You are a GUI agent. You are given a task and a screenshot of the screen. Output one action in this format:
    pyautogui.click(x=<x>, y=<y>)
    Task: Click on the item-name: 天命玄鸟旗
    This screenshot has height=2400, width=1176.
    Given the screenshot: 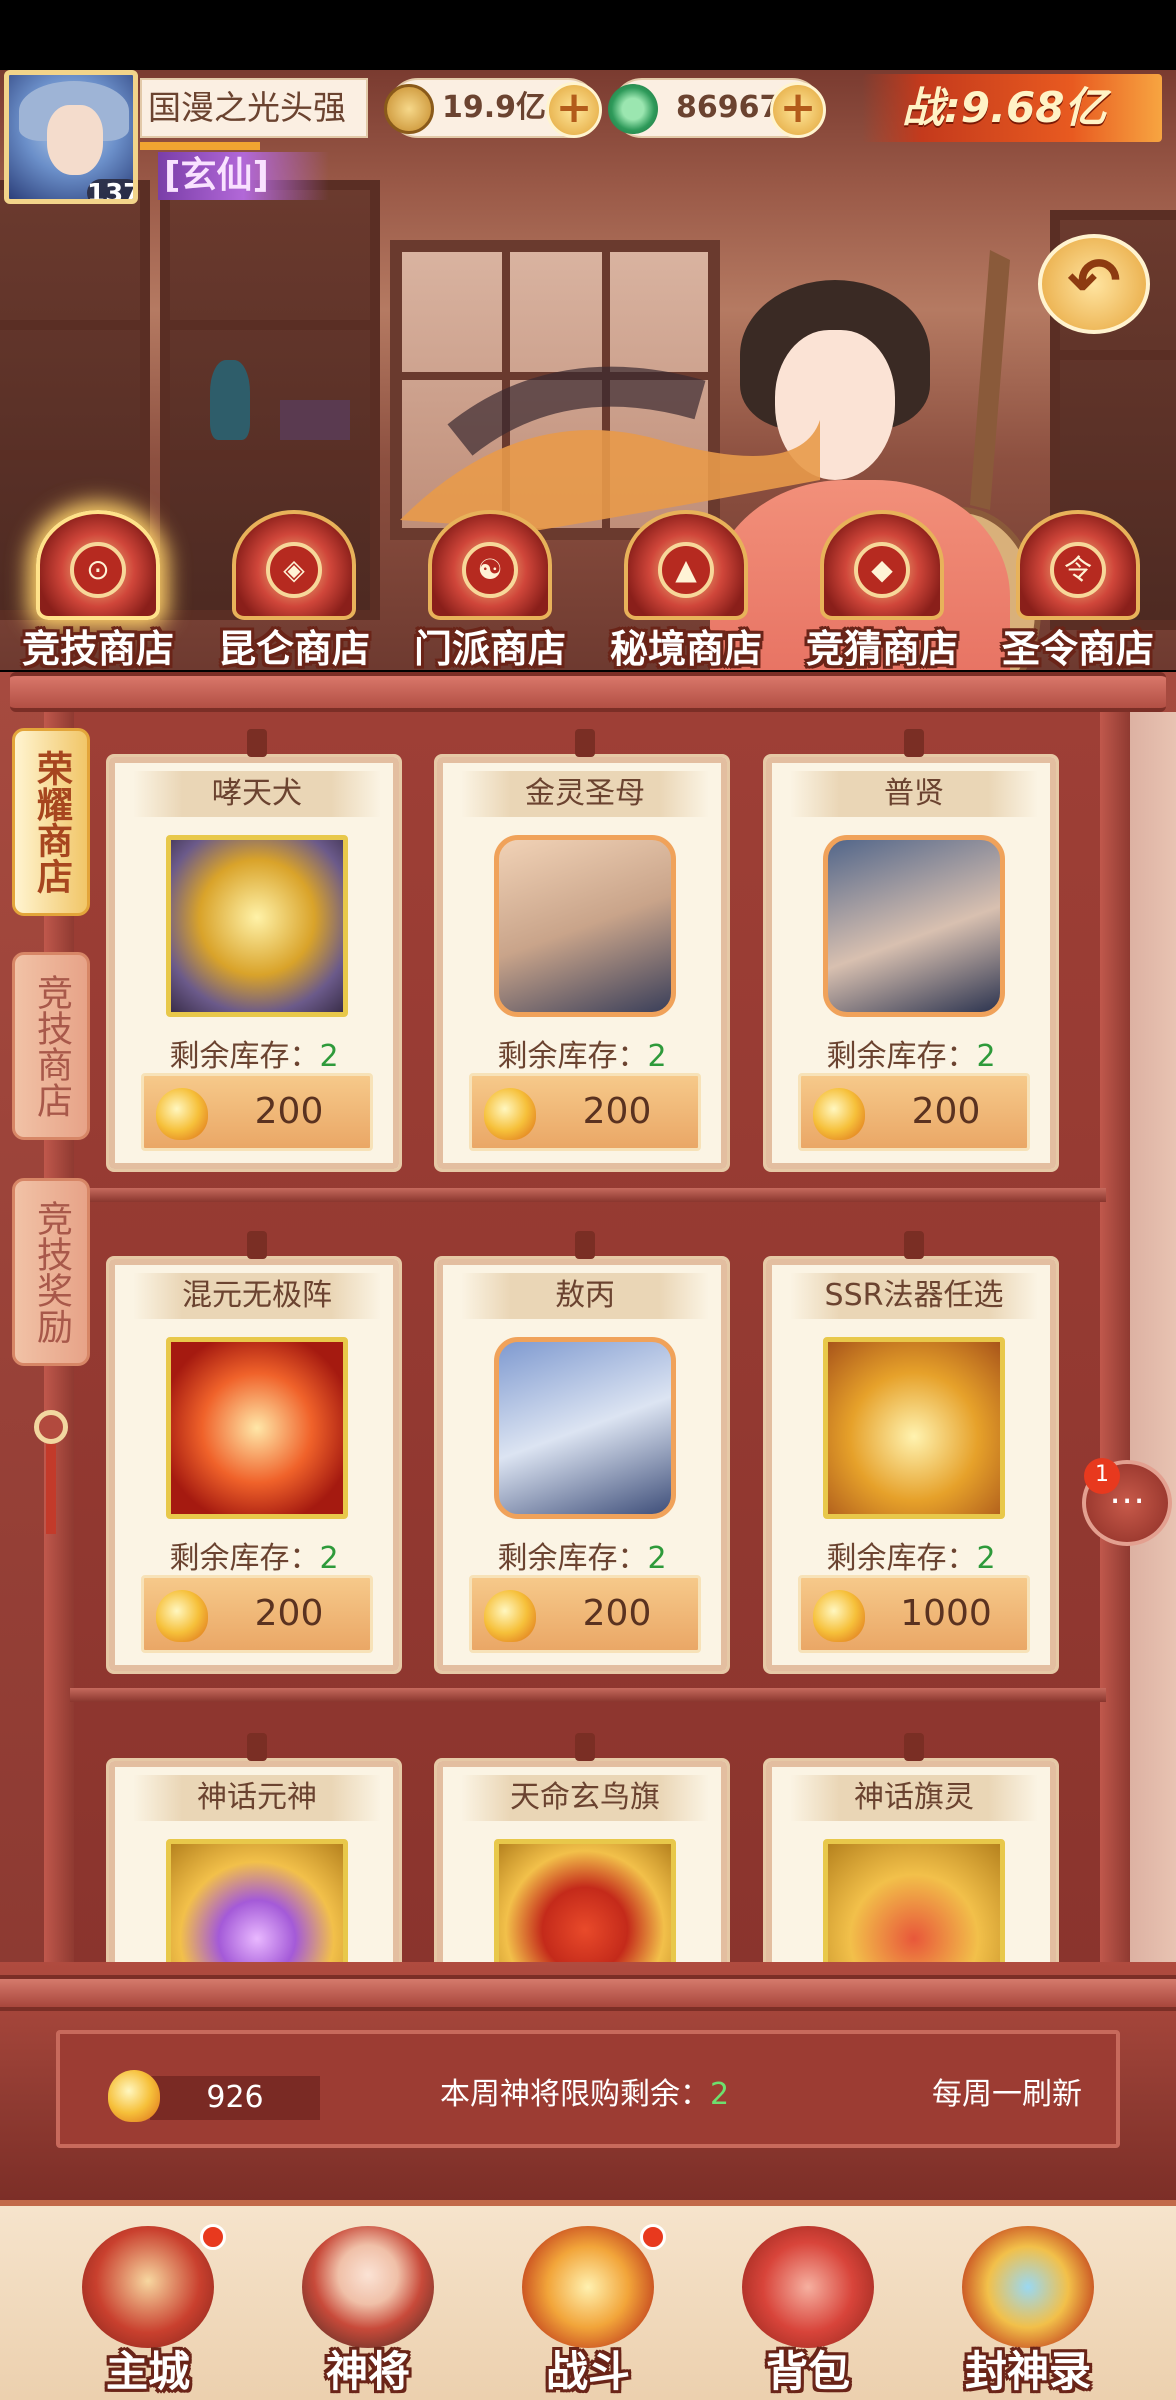 What is the action you would take?
    pyautogui.click(x=585, y=1798)
    